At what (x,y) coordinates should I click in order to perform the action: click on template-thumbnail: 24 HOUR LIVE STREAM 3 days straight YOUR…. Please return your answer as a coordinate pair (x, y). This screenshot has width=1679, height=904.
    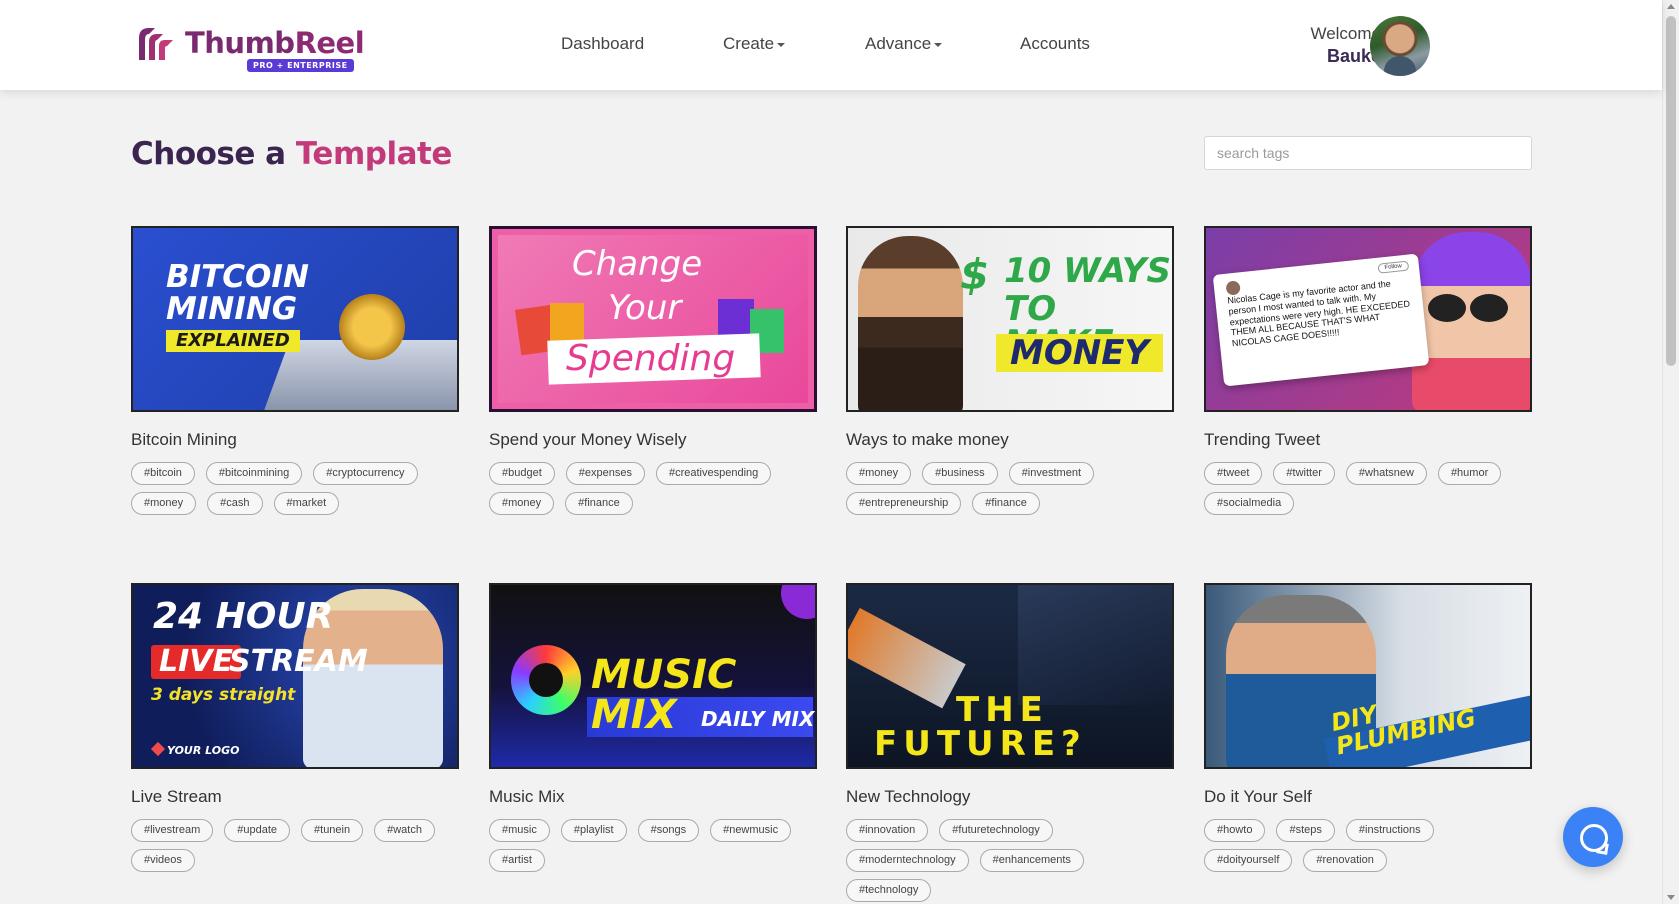
    Looking at the image, I should click on (295, 676).